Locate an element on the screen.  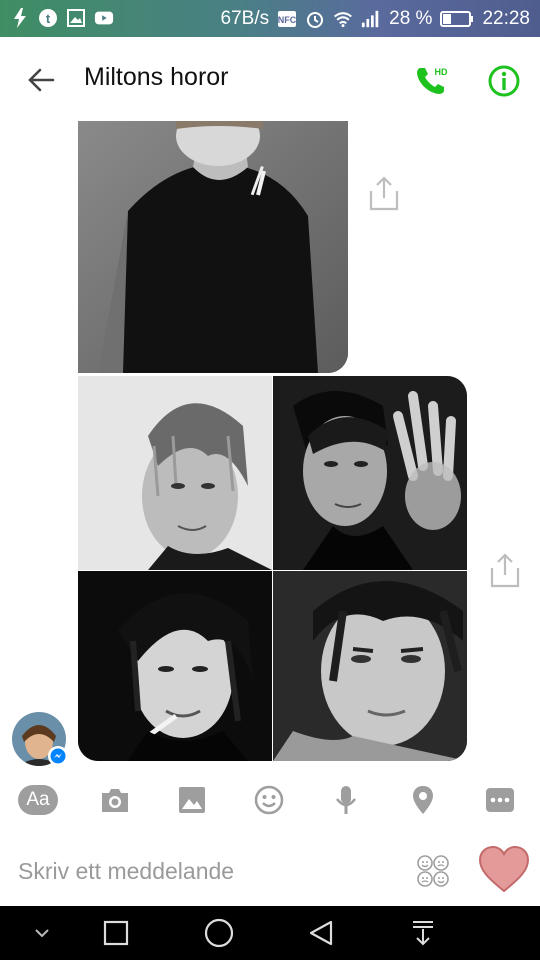
hide-keyboard-icon is located at coordinates (42, 933).